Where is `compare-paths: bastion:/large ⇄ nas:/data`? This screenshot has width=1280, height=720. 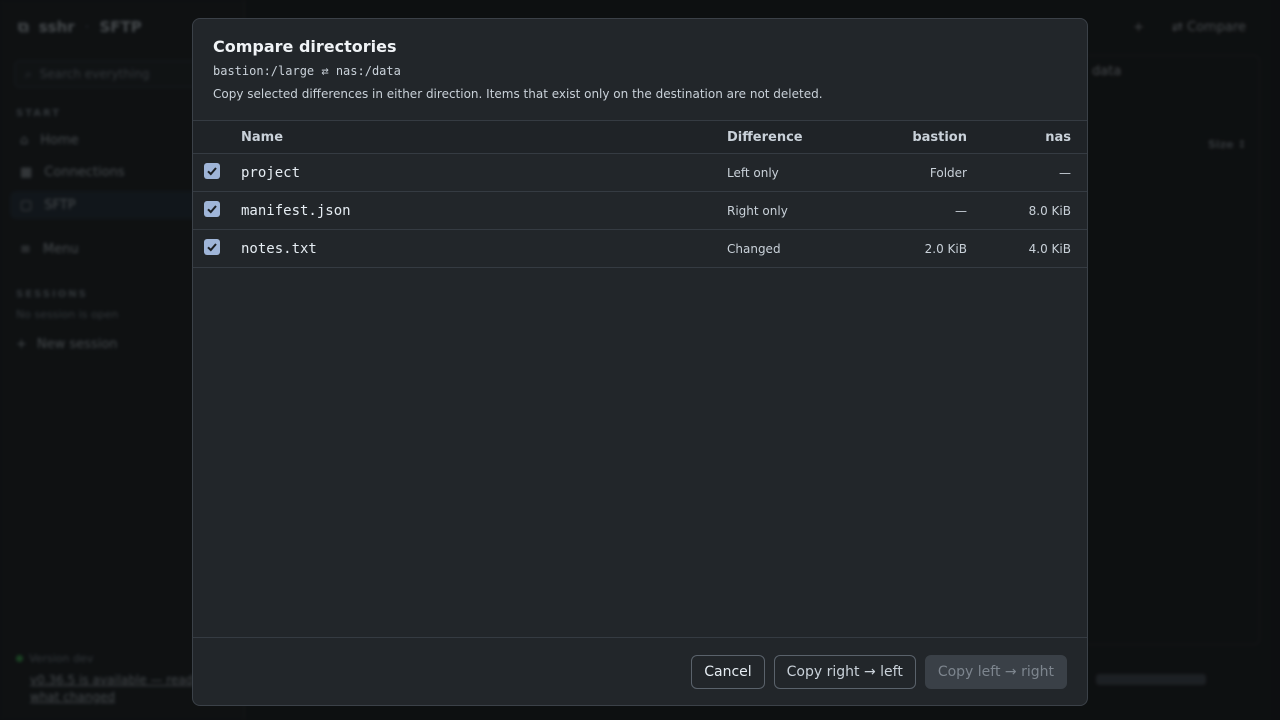 compare-paths: bastion:/large ⇄ nas:/data is located at coordinates (307, 71).